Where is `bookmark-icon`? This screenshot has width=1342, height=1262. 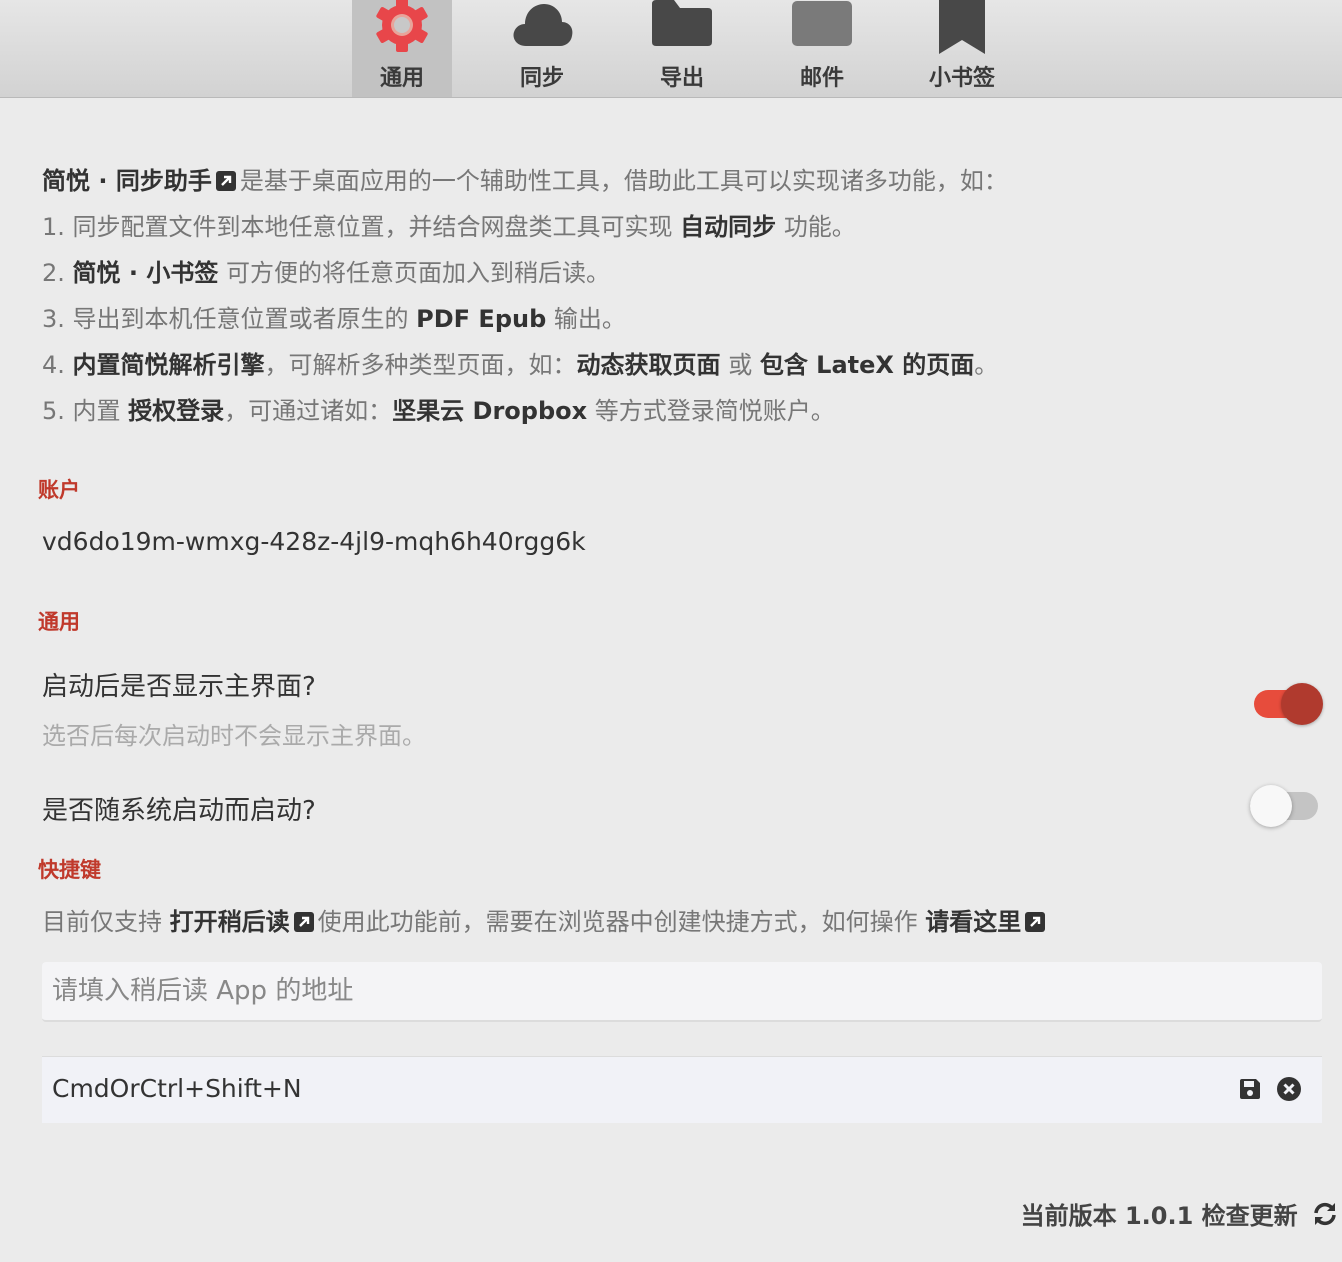 bookmark-icon is located at coordinates (962, 30).